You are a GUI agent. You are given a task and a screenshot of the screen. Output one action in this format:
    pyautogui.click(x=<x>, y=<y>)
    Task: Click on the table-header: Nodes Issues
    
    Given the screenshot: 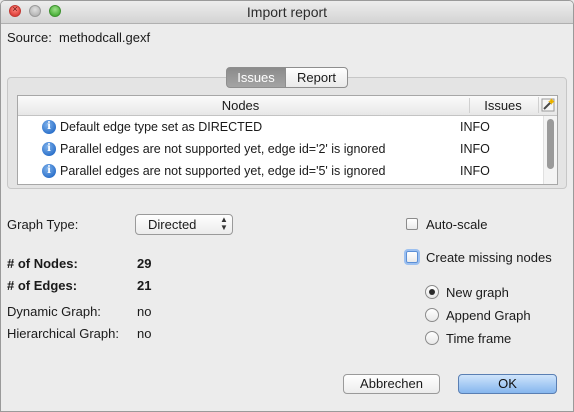 What is the action you would take?
    pyautogui.click(x=287, y=106)
    